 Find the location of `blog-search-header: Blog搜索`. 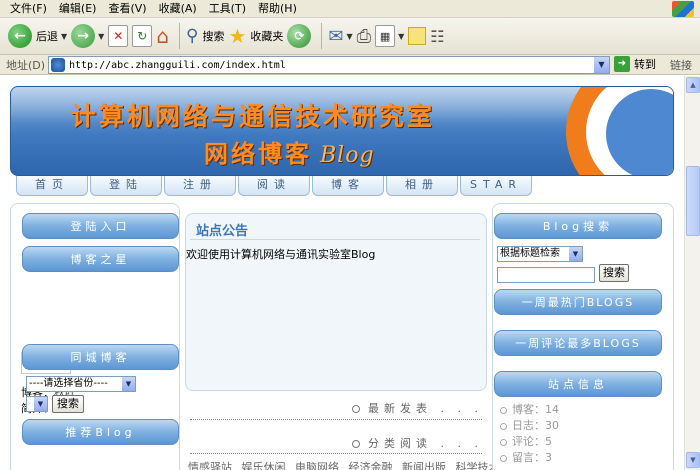

blog-search-header: Blog搜索 is located at coordinates (578, 226).